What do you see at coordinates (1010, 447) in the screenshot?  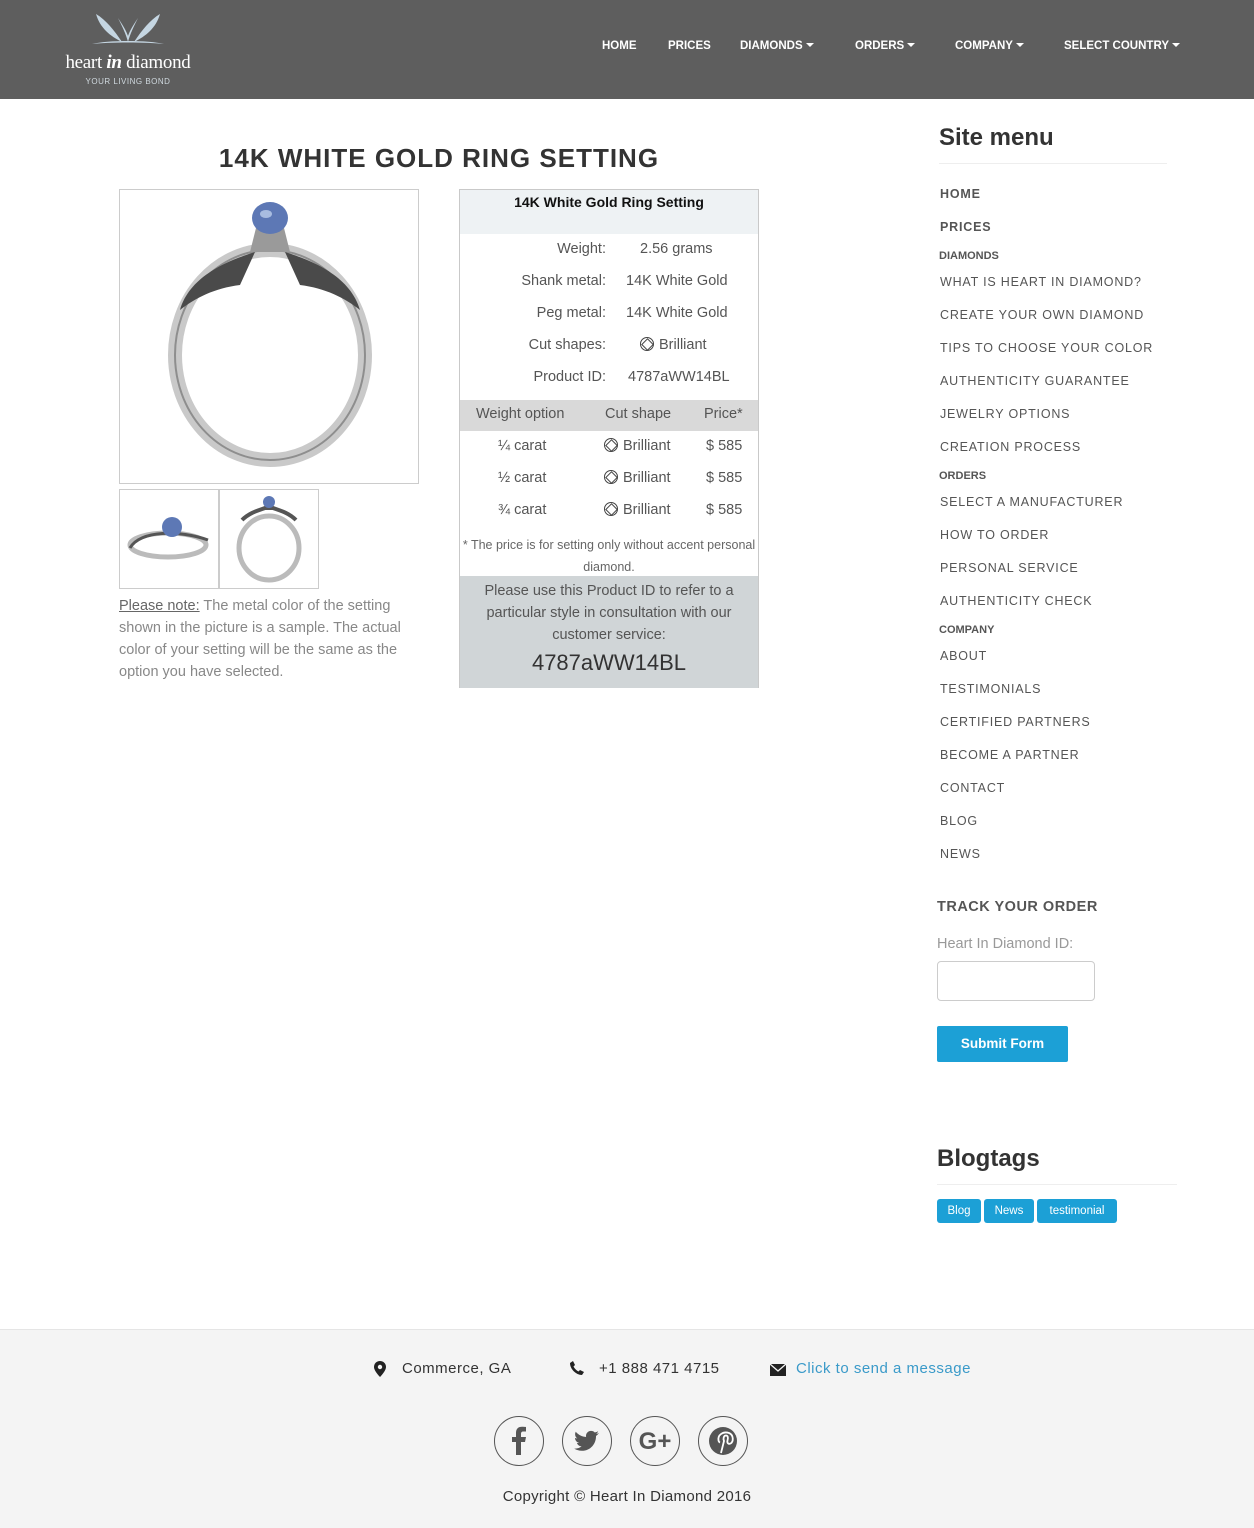 I see `sidebar-item-creation-process: CREATION PROCESS` at bounding box center [1010, 447].